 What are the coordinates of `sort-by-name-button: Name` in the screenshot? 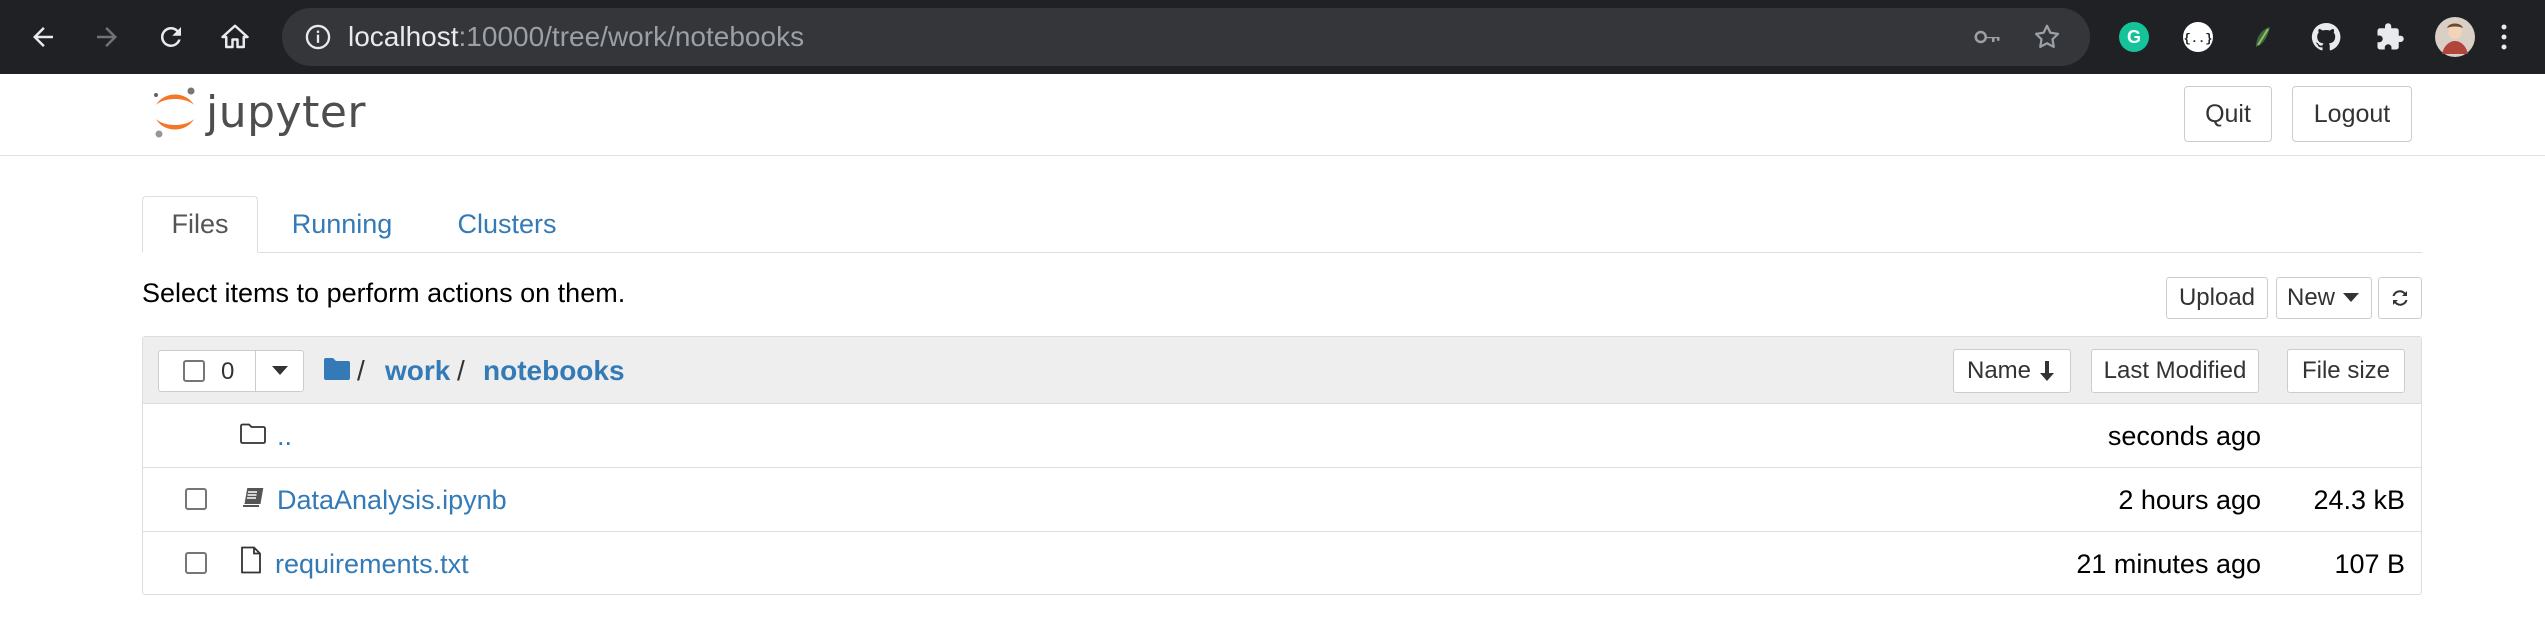 It's located at (2012, 371).